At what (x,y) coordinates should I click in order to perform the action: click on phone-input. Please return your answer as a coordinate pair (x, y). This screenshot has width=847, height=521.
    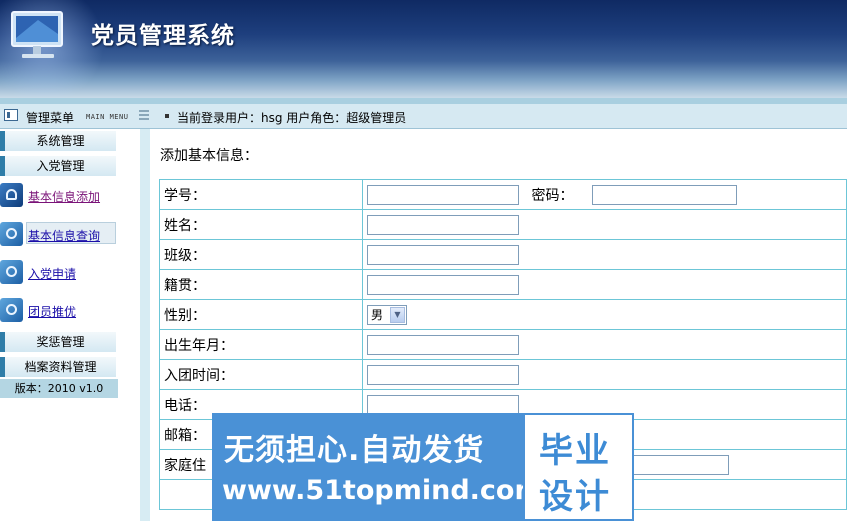
    Looking at the image, I should click on (443, 404).